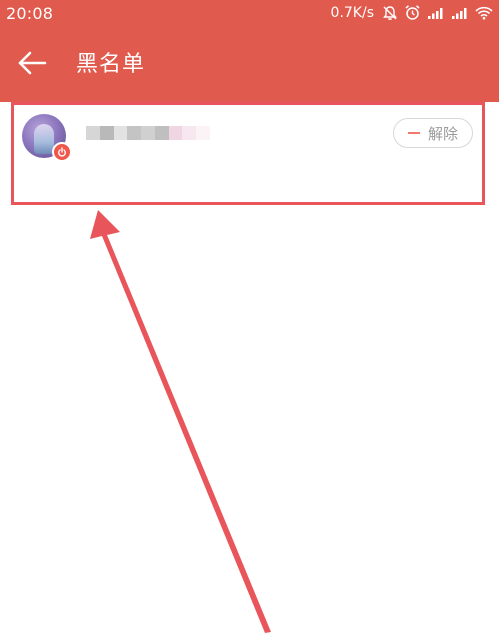 This screenshot has width=499, height=634. What do you see at coordinates (148, 133) in the screenshot?
I see `user-name-obscured` at bounding box center [148, 133].